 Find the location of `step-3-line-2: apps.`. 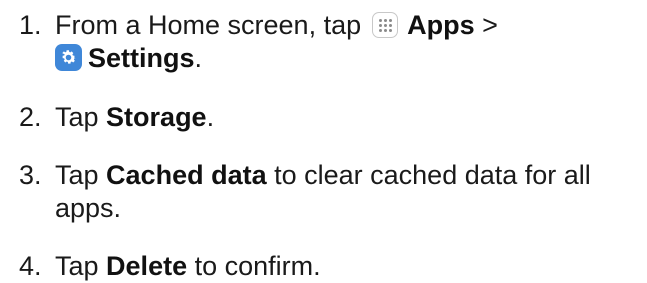

step-3-line-2: apps. is located at coordinates (345, 208).